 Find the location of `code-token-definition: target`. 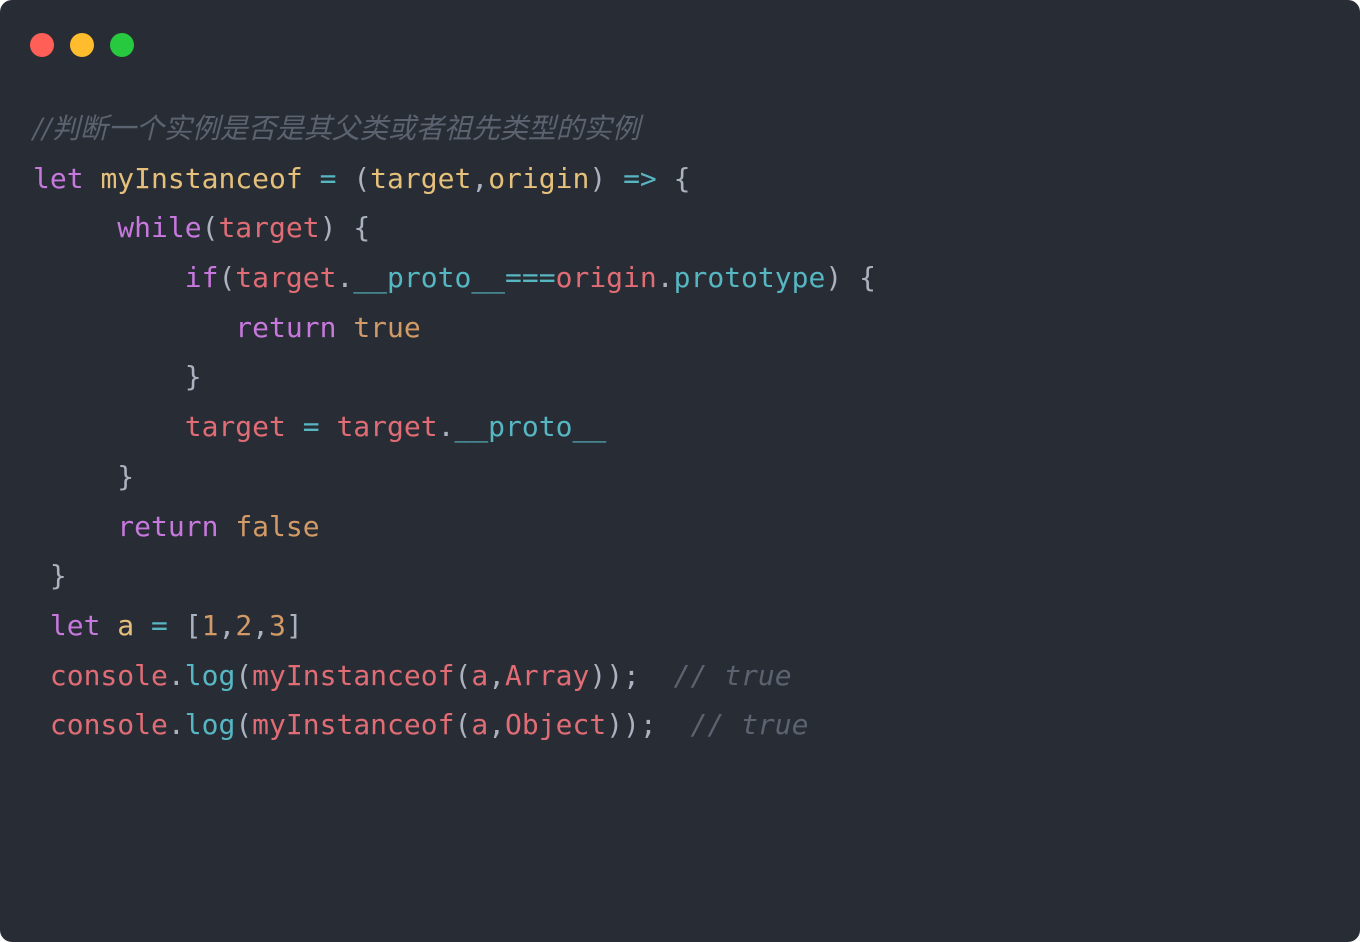

code-token-definition: target is located at coordinates (421, 178).